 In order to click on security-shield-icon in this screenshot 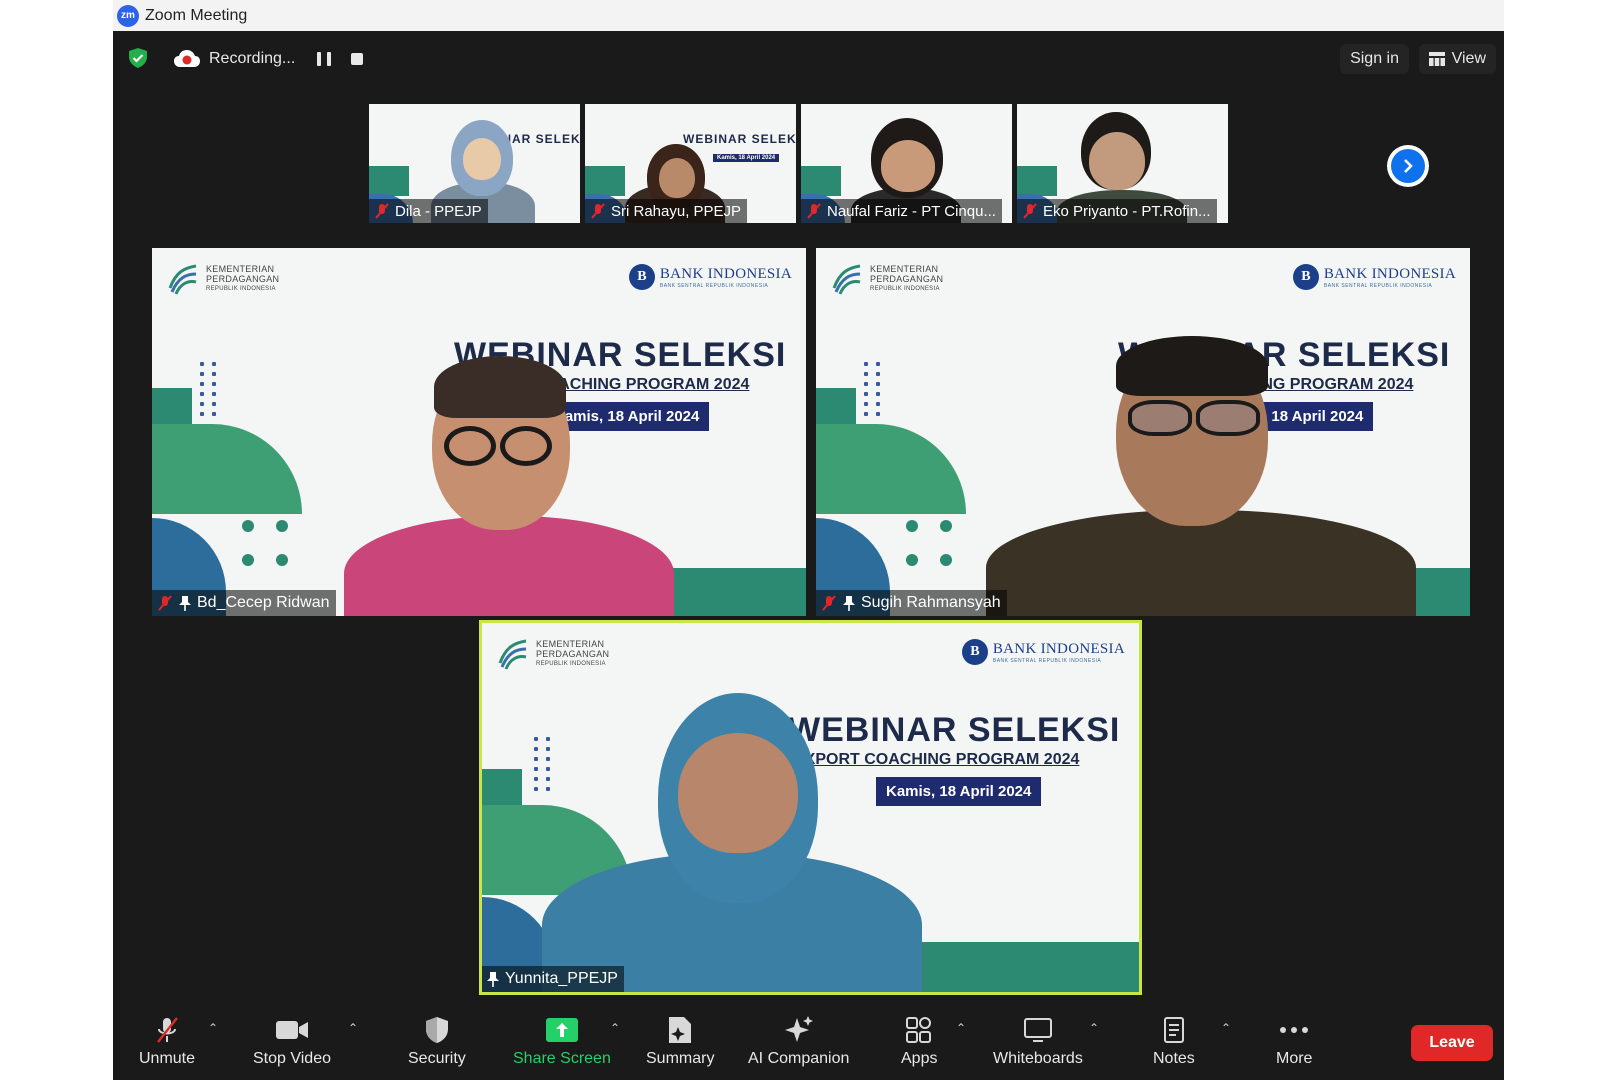, I will do `click(436, 1030)`.